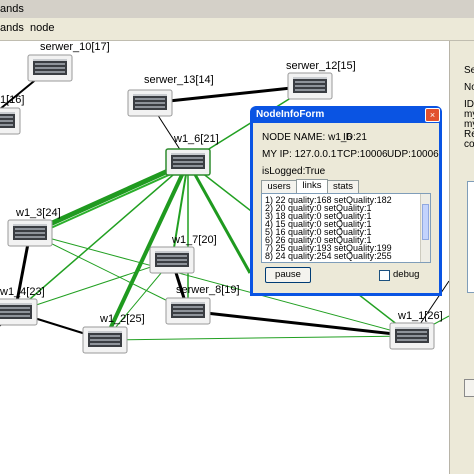 This screenshot has height=474, width=474. Describe the element at coordinates (362, 154) in the screenshot. I see `tcp-port-label: TCP:10006` at that location.